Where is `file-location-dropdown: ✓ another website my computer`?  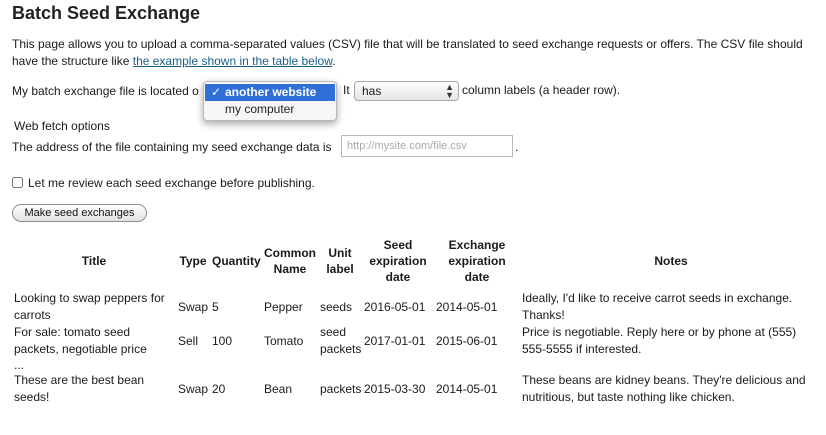 file-location-dropdown: ✓ another website my computer is located at coordinates (270, 101).